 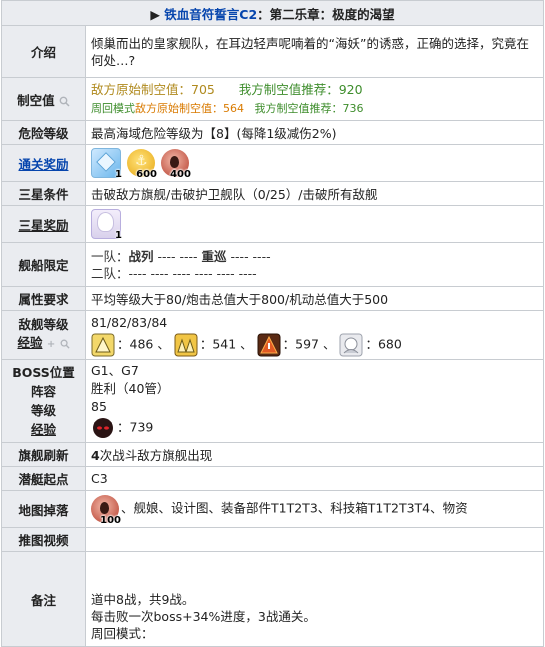 I want to click on notes-line: 每击败一次boss+34%进度，3战通关。, so click(x=203, y=616).